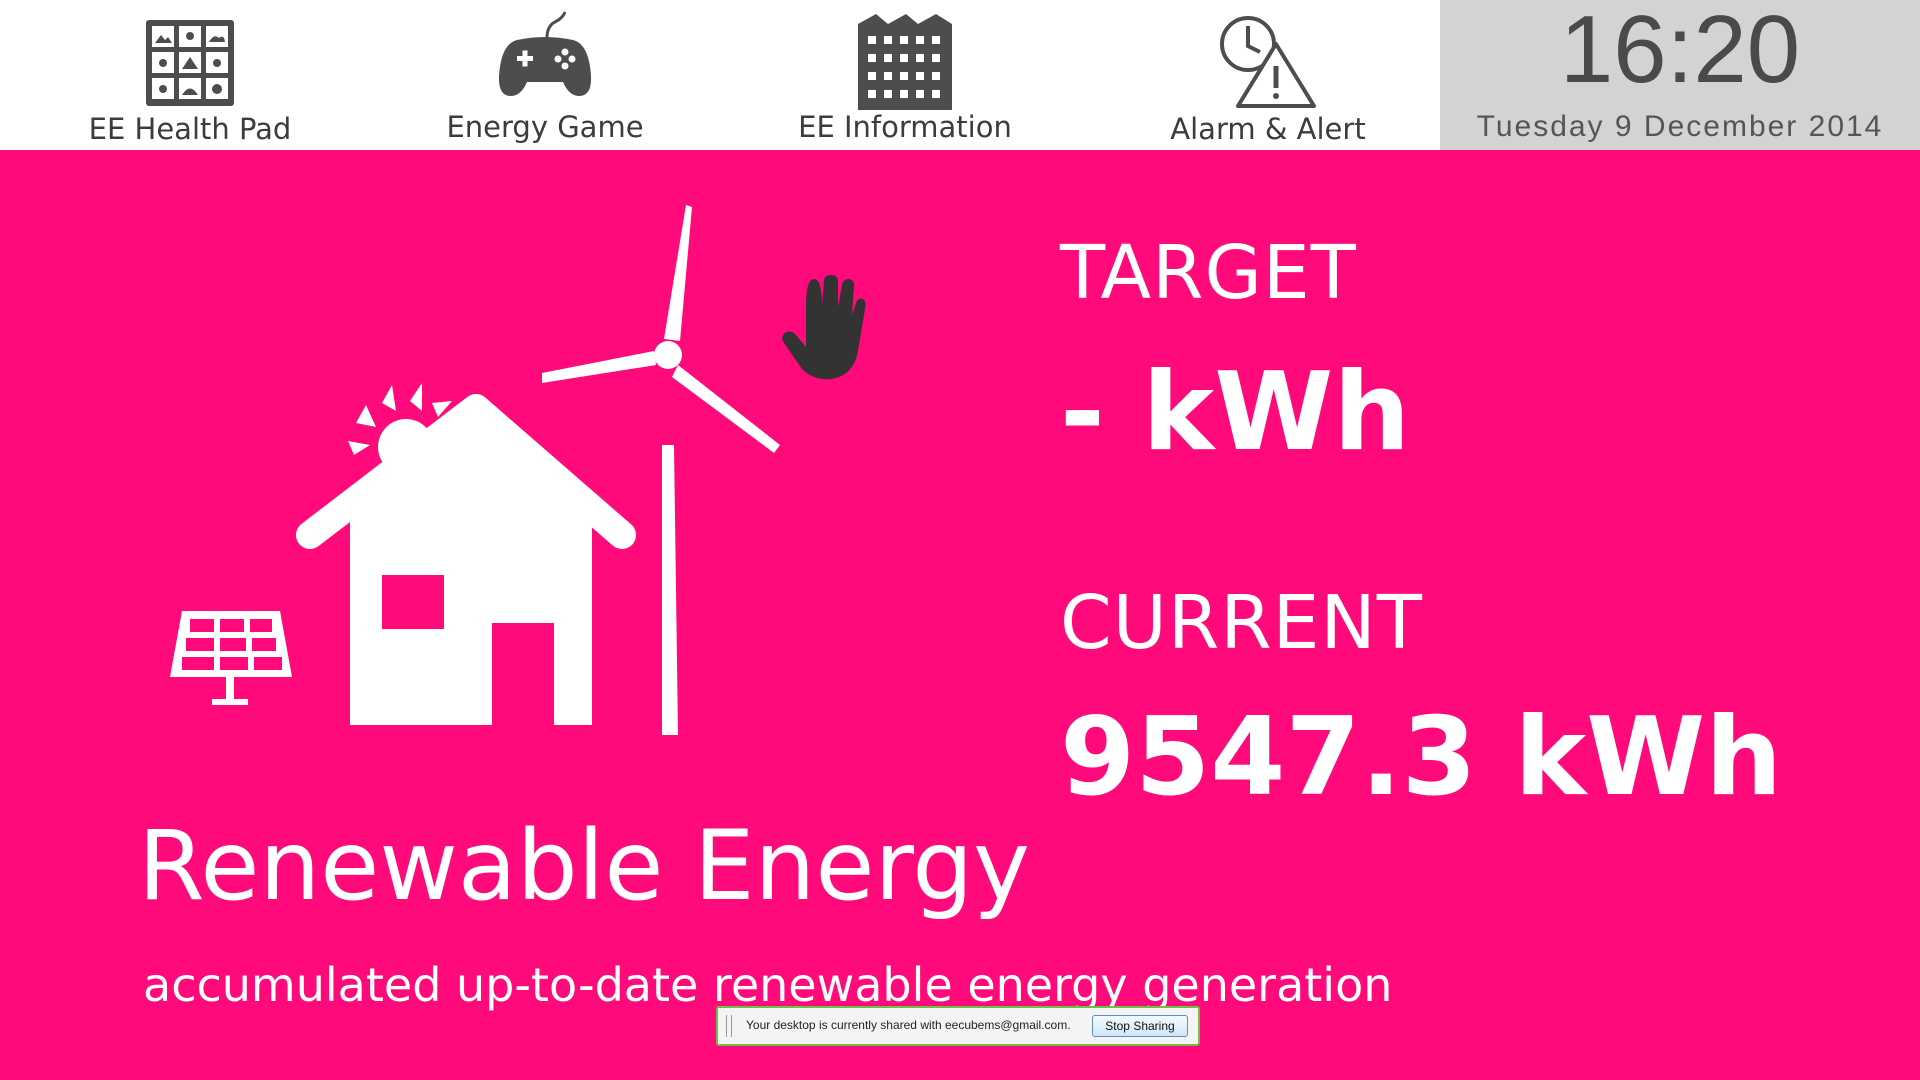 The height and width of the screenshot is (1080, 1920). What do you see at coordinates (190, 129) in the screenshot?
I see `nav-label: EE Health Pad` at bounding box center [190, 129].